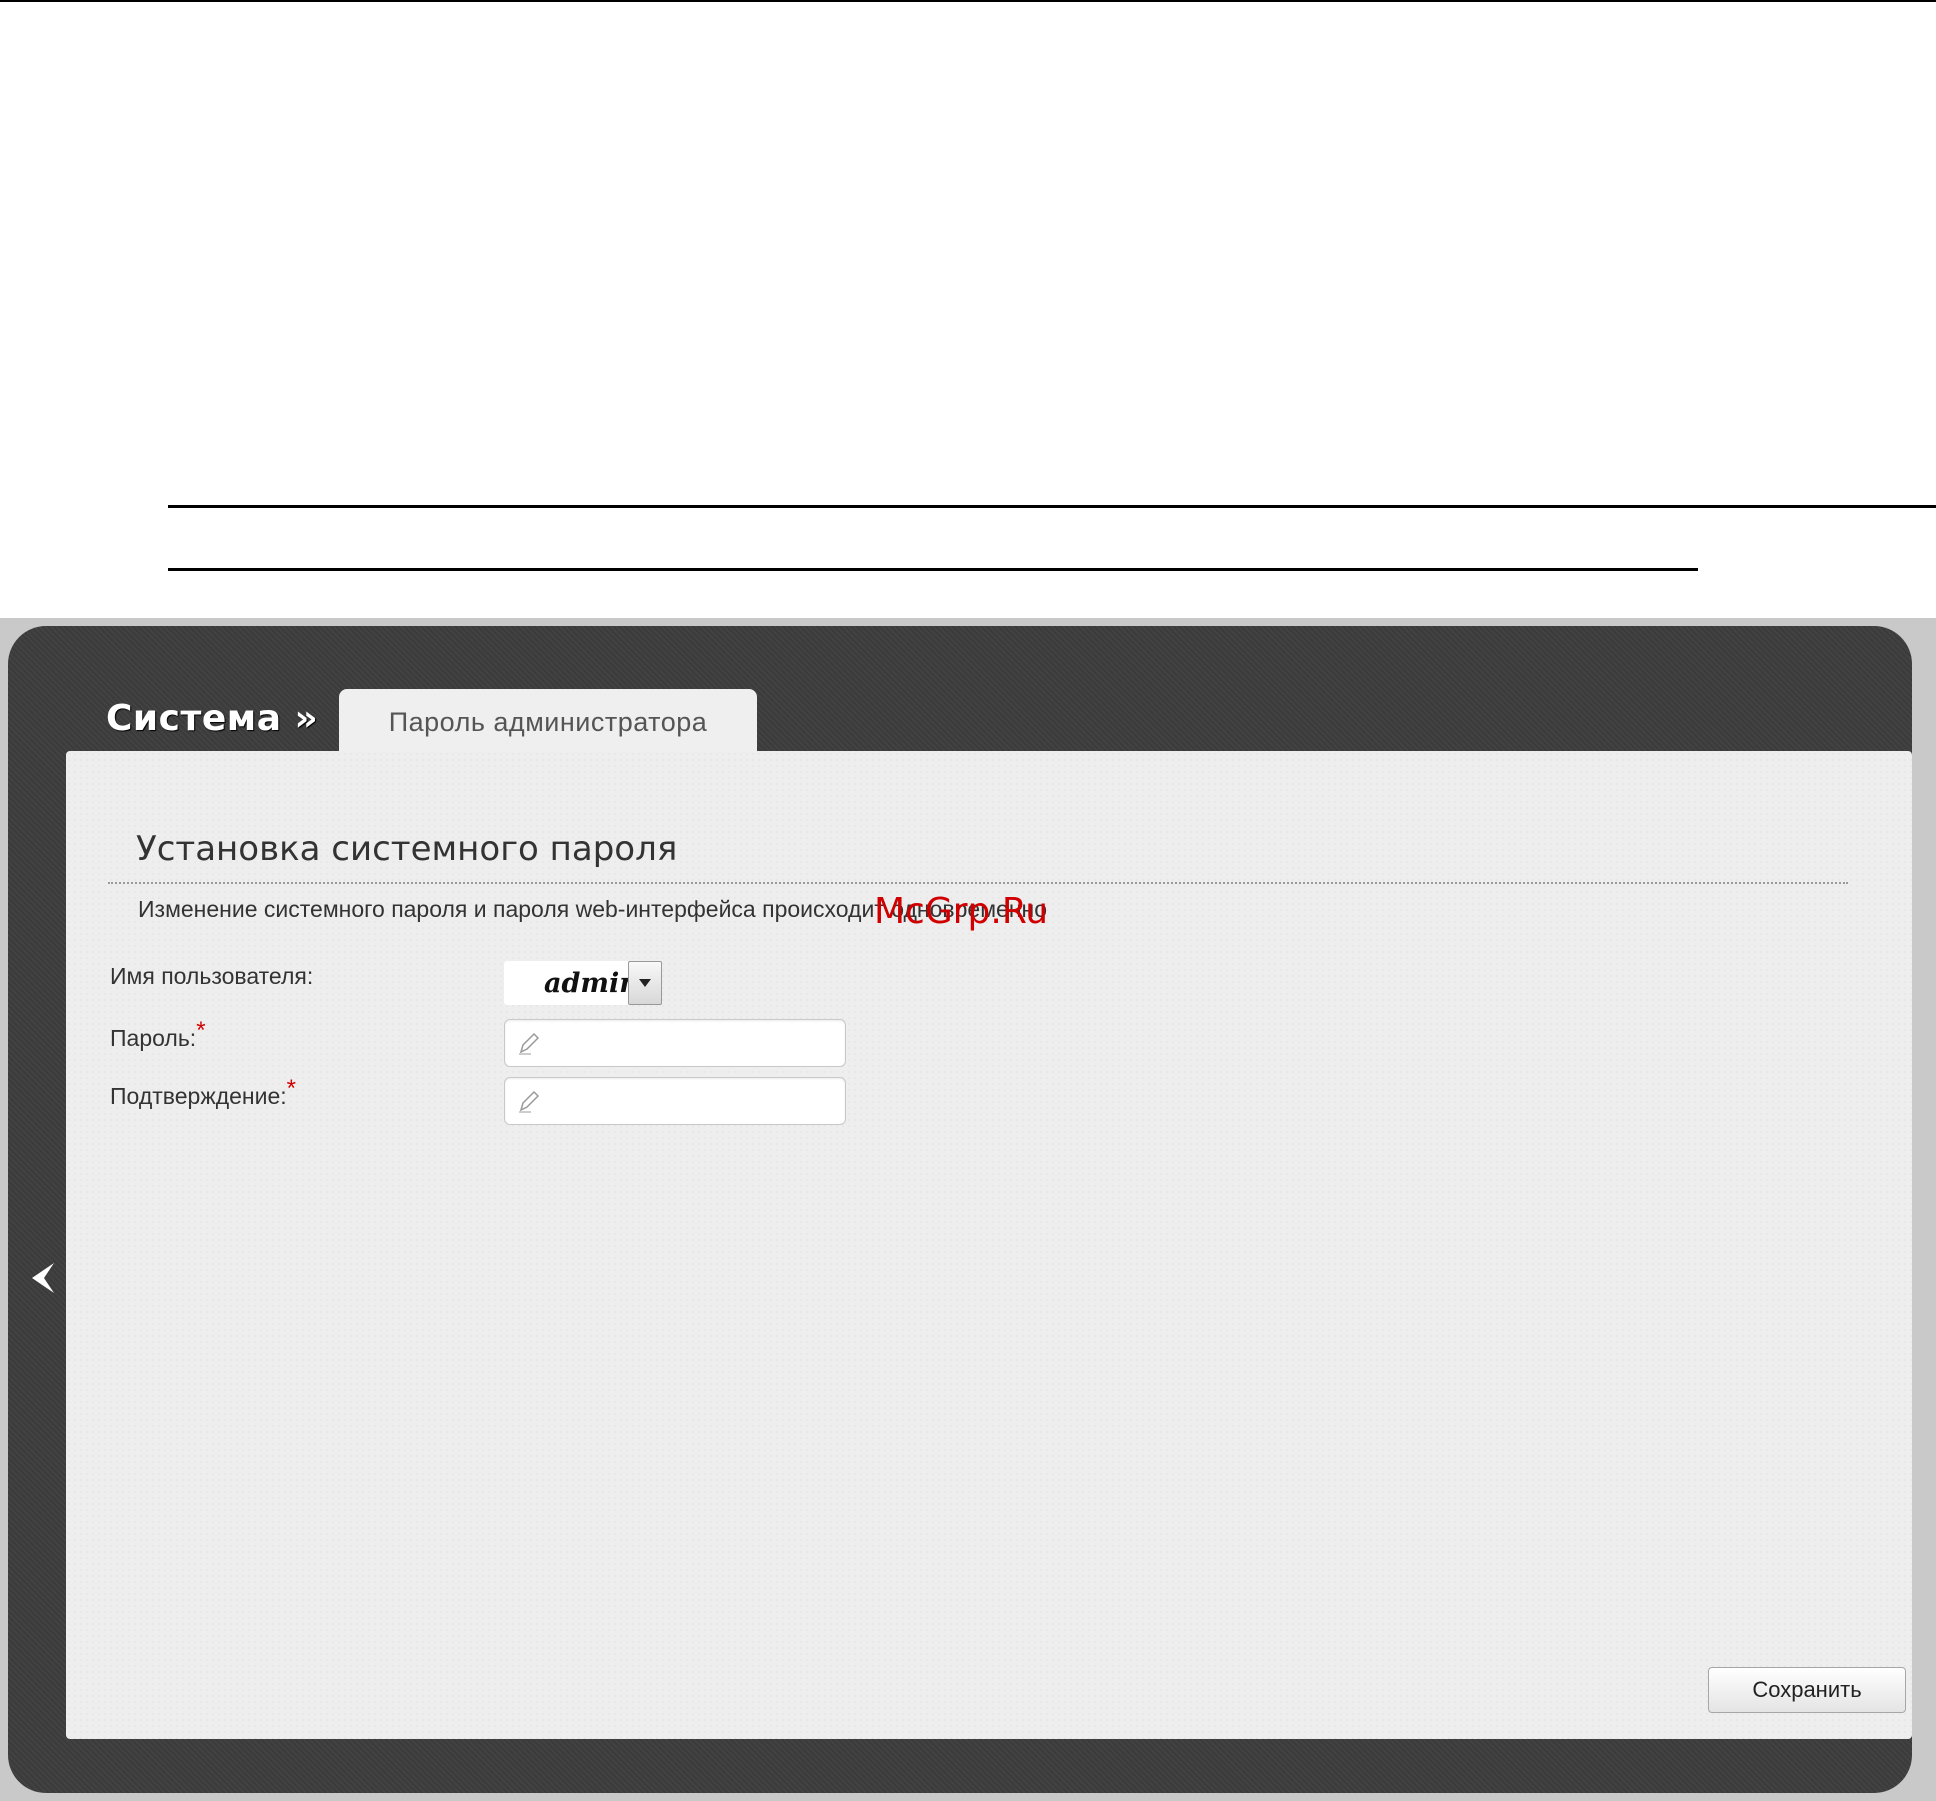 The width and height of the screenshot is (1936, 1801). I want to click on confirm-password-field, so click(675, 1101).